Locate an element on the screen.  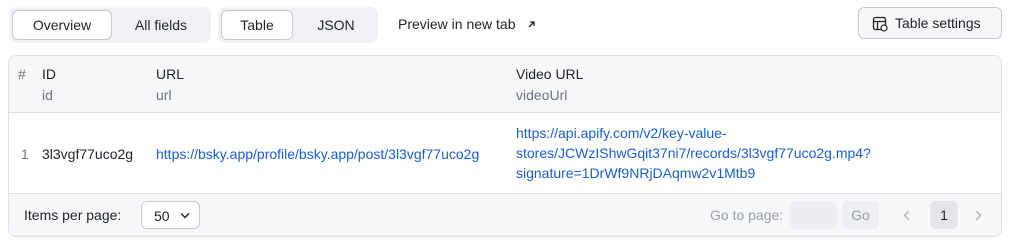
video-url-line: signature=1DrWf9NRjDAqmw2v1Mtb9 is located at coordinates (636, 173).